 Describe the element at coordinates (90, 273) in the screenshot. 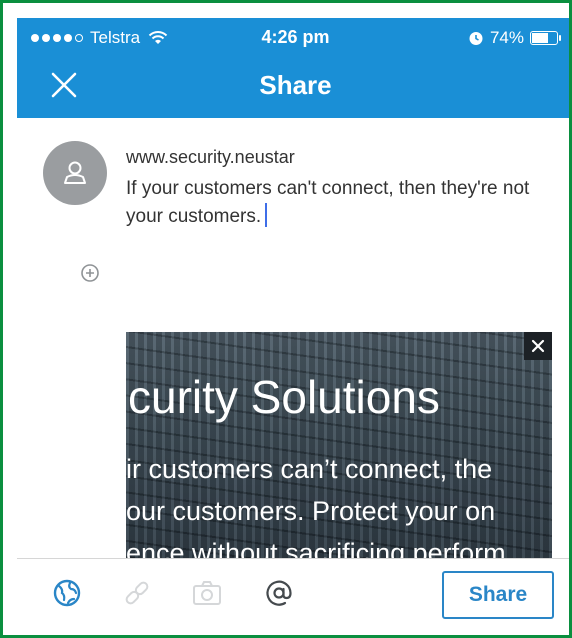

I see `plus-circle-icon` at that location.